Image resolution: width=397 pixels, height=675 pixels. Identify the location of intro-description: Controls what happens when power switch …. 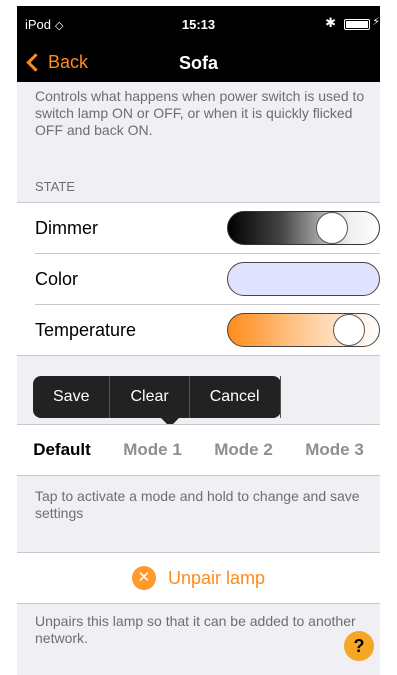
(200, 113).